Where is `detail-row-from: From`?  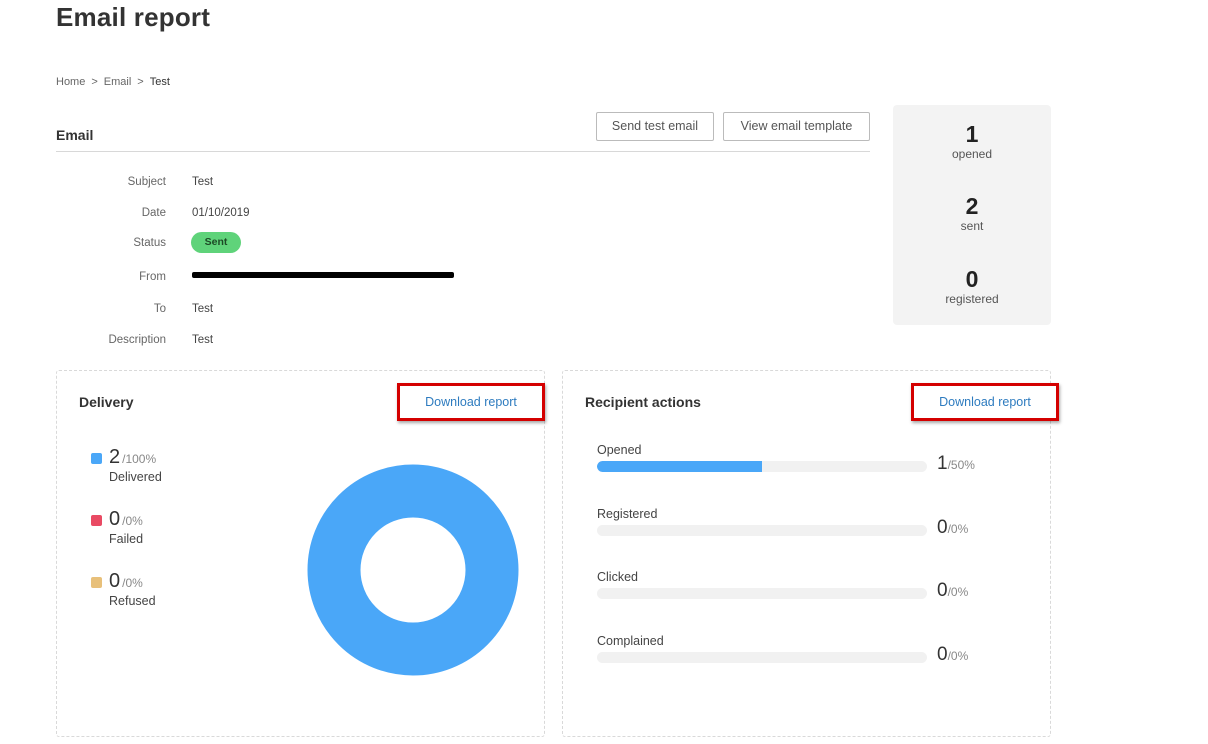
detail-row-from: From is located at coordinates (356, 277).